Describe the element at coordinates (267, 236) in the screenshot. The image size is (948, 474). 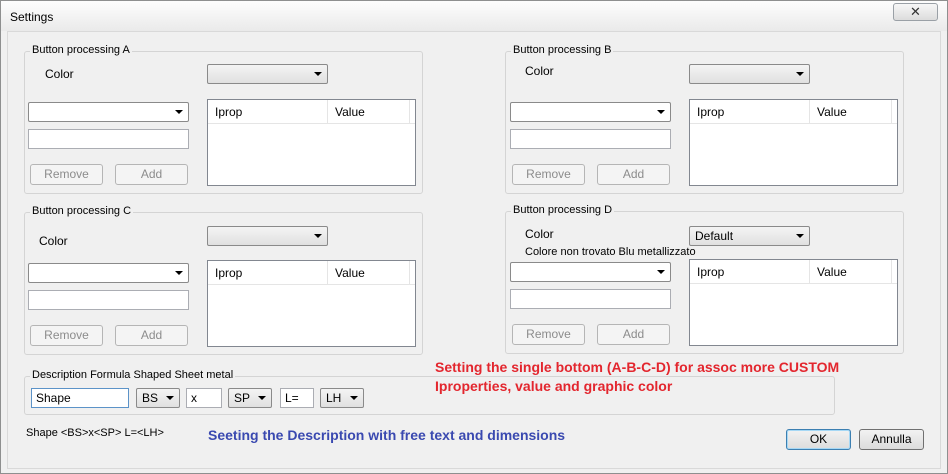
I see `group-c-color-select` at that location.